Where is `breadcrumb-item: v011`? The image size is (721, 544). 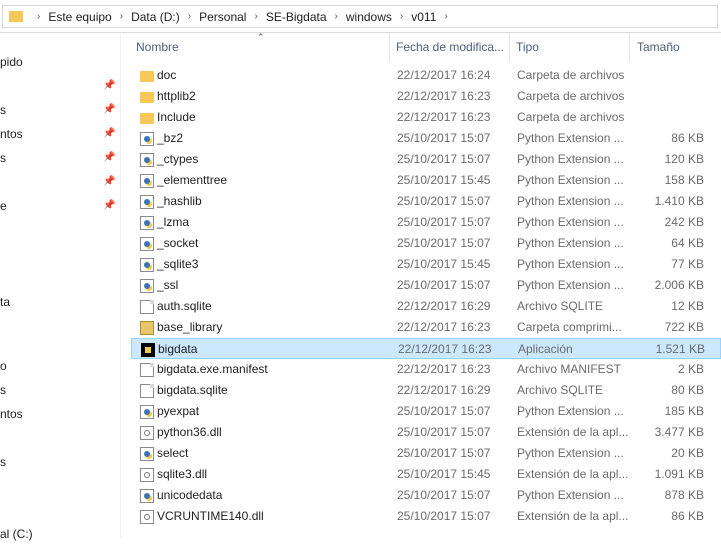 breadcrumb-item: v011 is located at coordinates (423, 17).